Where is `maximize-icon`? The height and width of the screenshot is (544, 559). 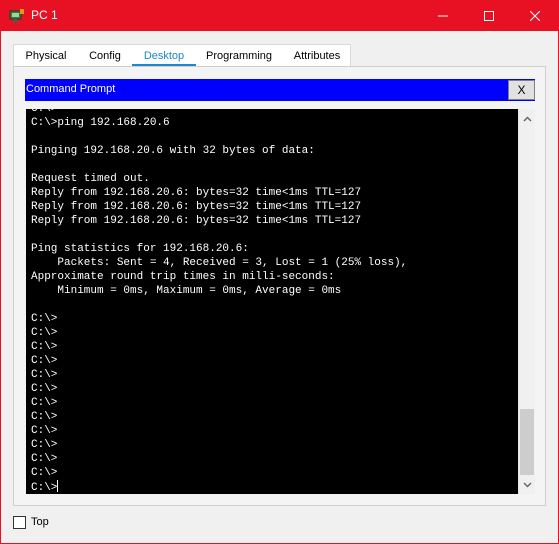
maximize-icon is located at coordinates (489, 16).